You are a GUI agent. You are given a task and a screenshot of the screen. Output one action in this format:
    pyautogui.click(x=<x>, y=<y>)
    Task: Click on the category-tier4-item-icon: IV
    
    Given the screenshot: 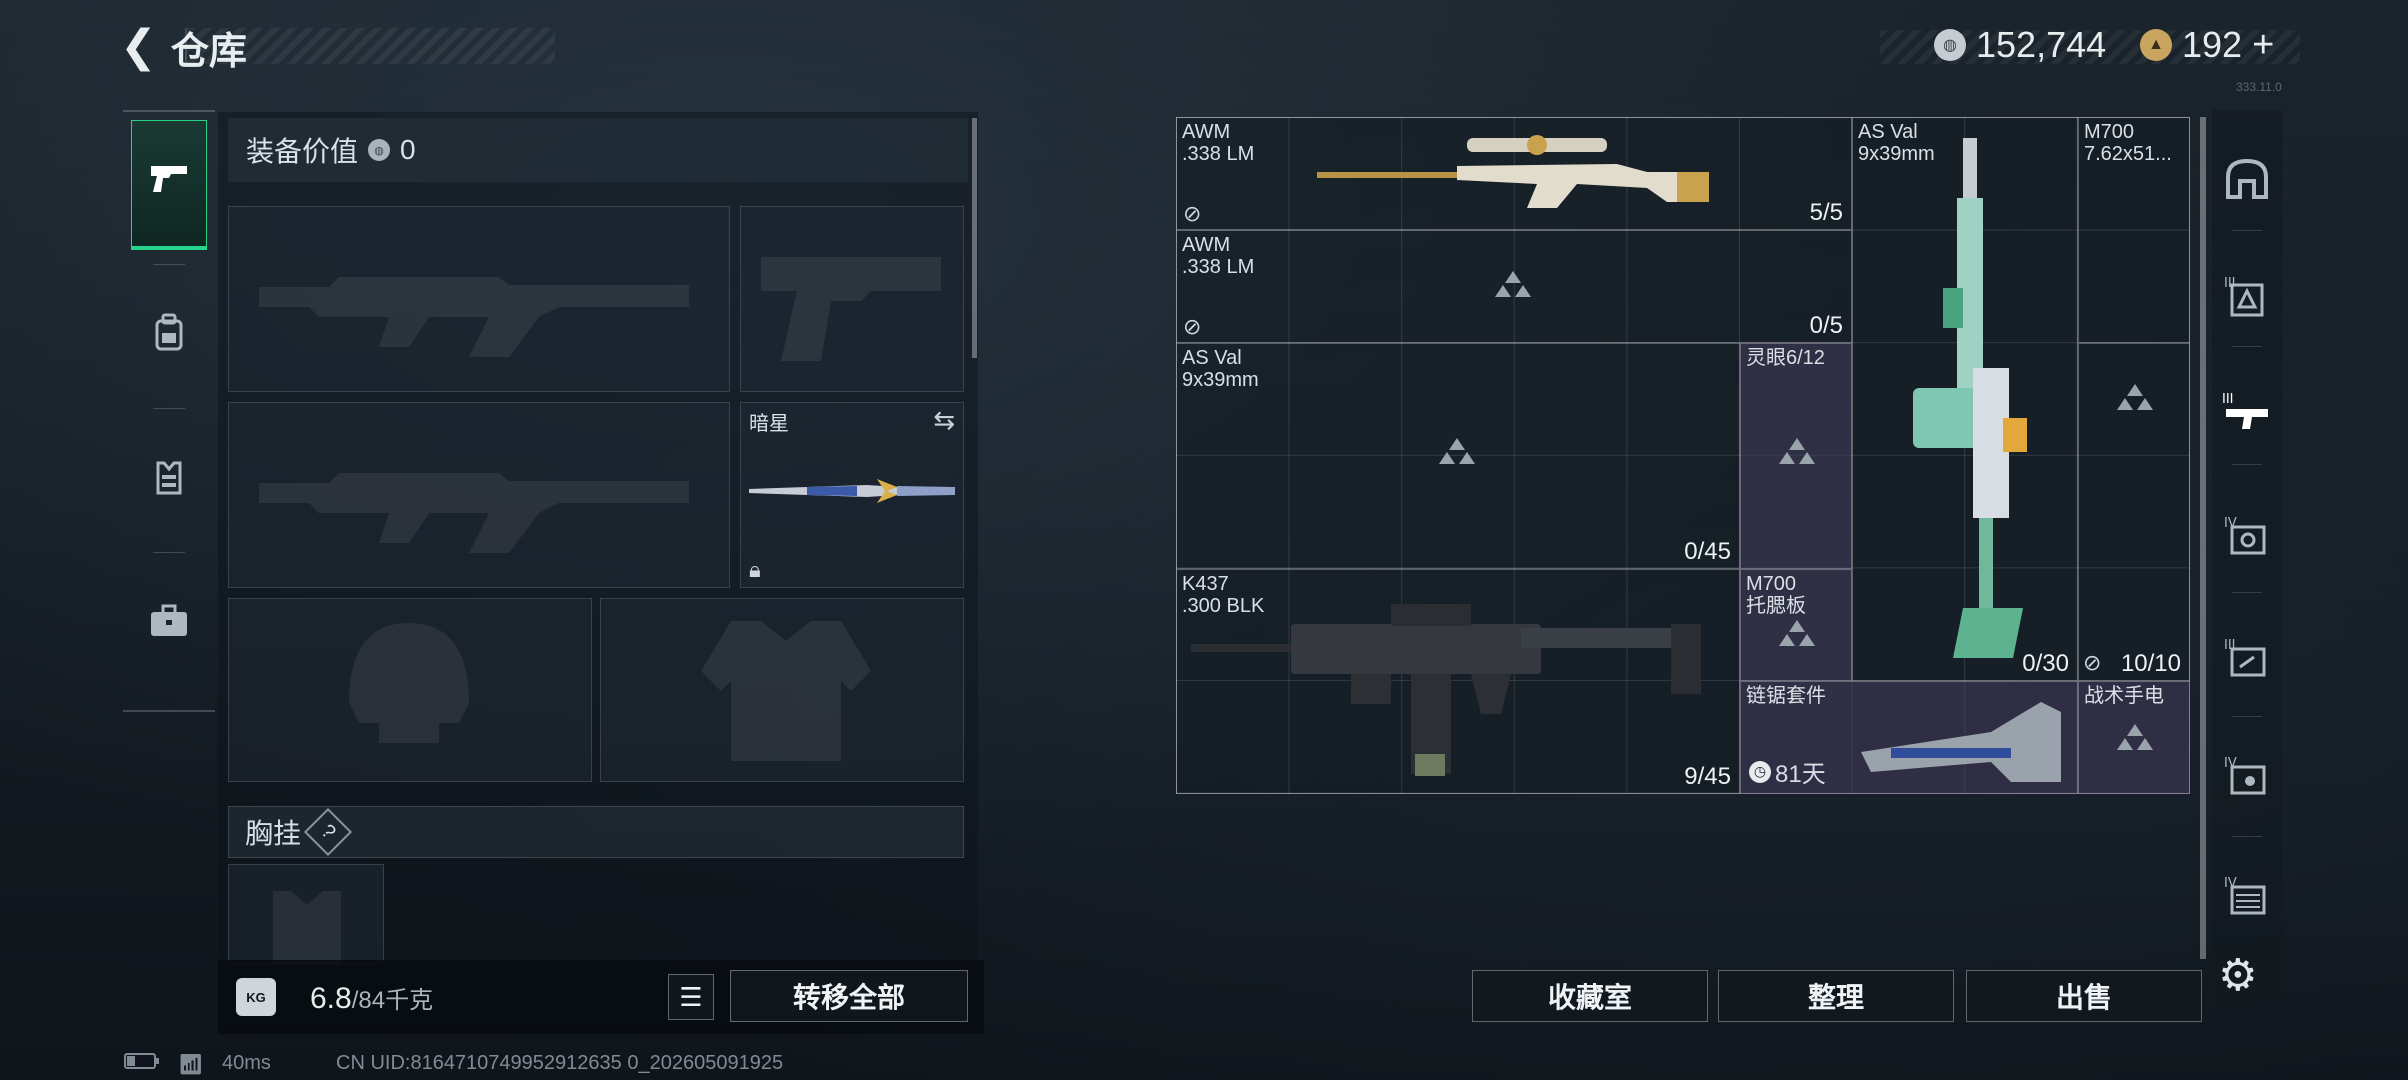 What is the action you would take?
    pyautogui.click(x=2247, y=536)
    